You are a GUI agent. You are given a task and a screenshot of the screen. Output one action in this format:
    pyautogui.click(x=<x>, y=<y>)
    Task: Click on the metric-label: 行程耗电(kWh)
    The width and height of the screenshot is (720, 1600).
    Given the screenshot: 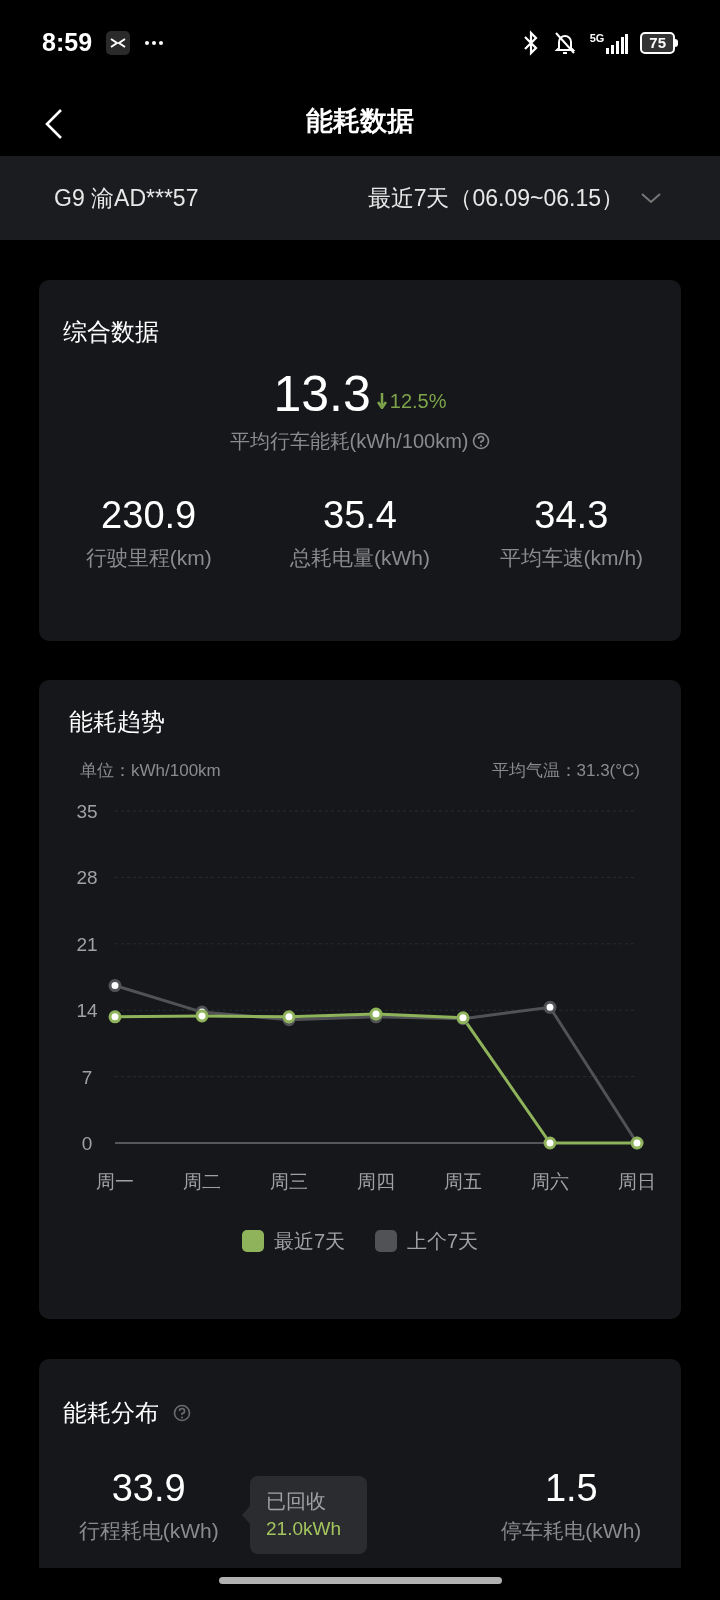 What is the action you would take?
    pyautogui.click(x=148, y=1531)
    